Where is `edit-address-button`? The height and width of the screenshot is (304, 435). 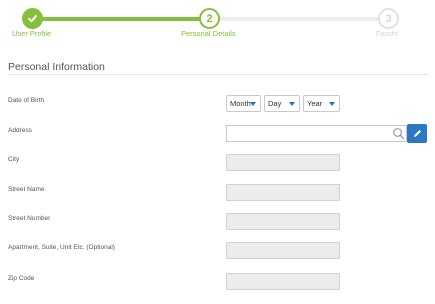 edit-address-button is located at coordinates (417, 133).